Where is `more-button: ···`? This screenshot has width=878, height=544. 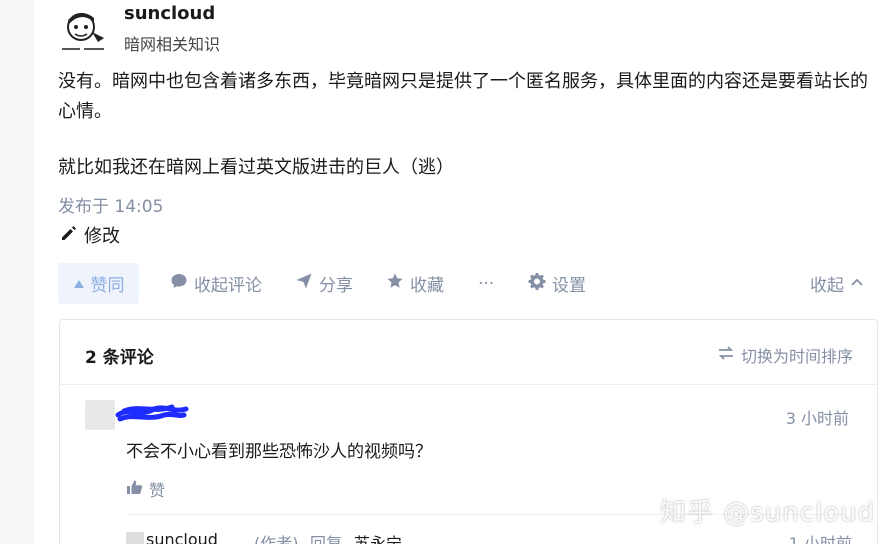 more-button: ··· is located at coordinates (486, 283).